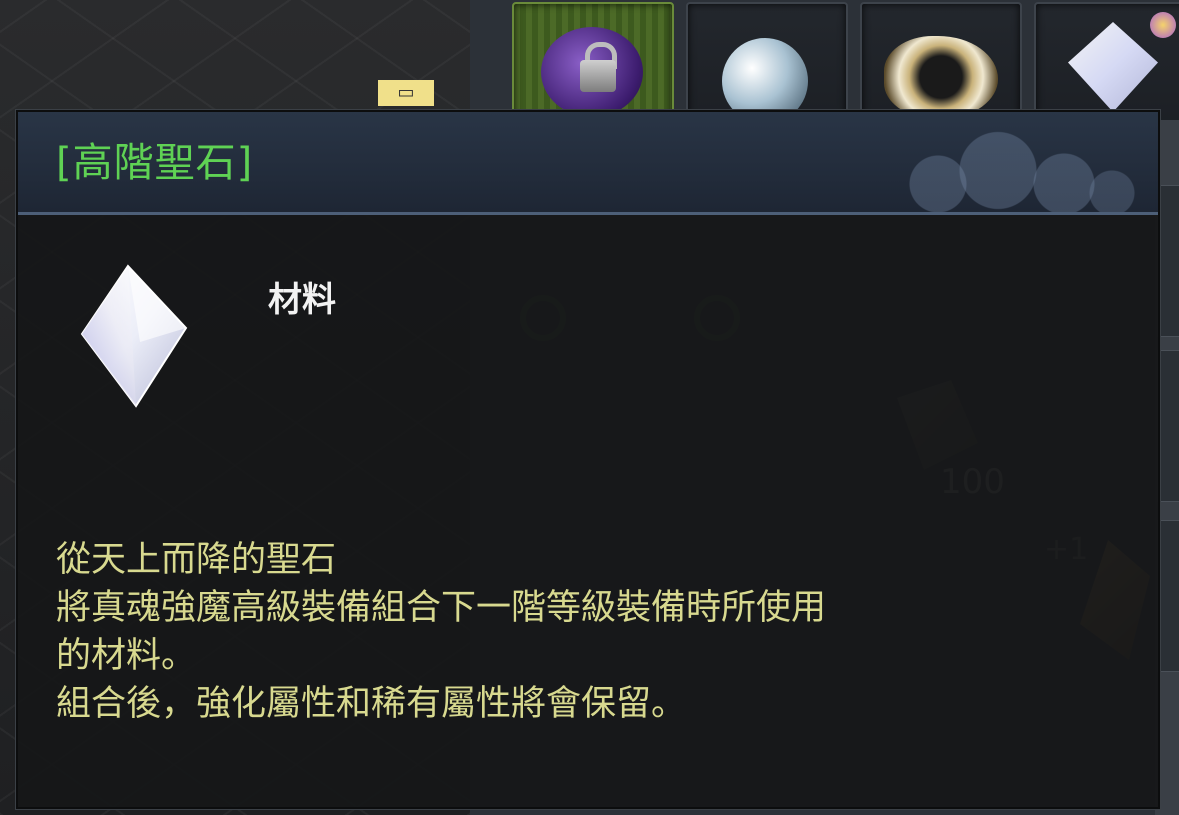 This screenshot has width=1179, height=815. I want to click on ore-icon, so click(941, 77).